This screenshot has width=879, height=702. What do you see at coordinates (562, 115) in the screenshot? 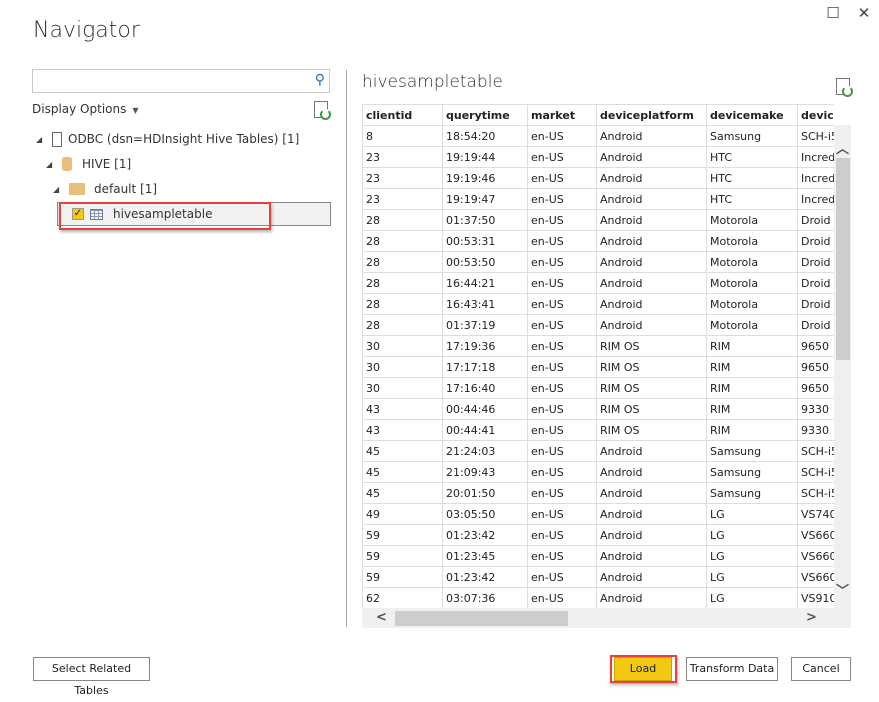
I see `column-header: market` at bounding box center [562, 115].